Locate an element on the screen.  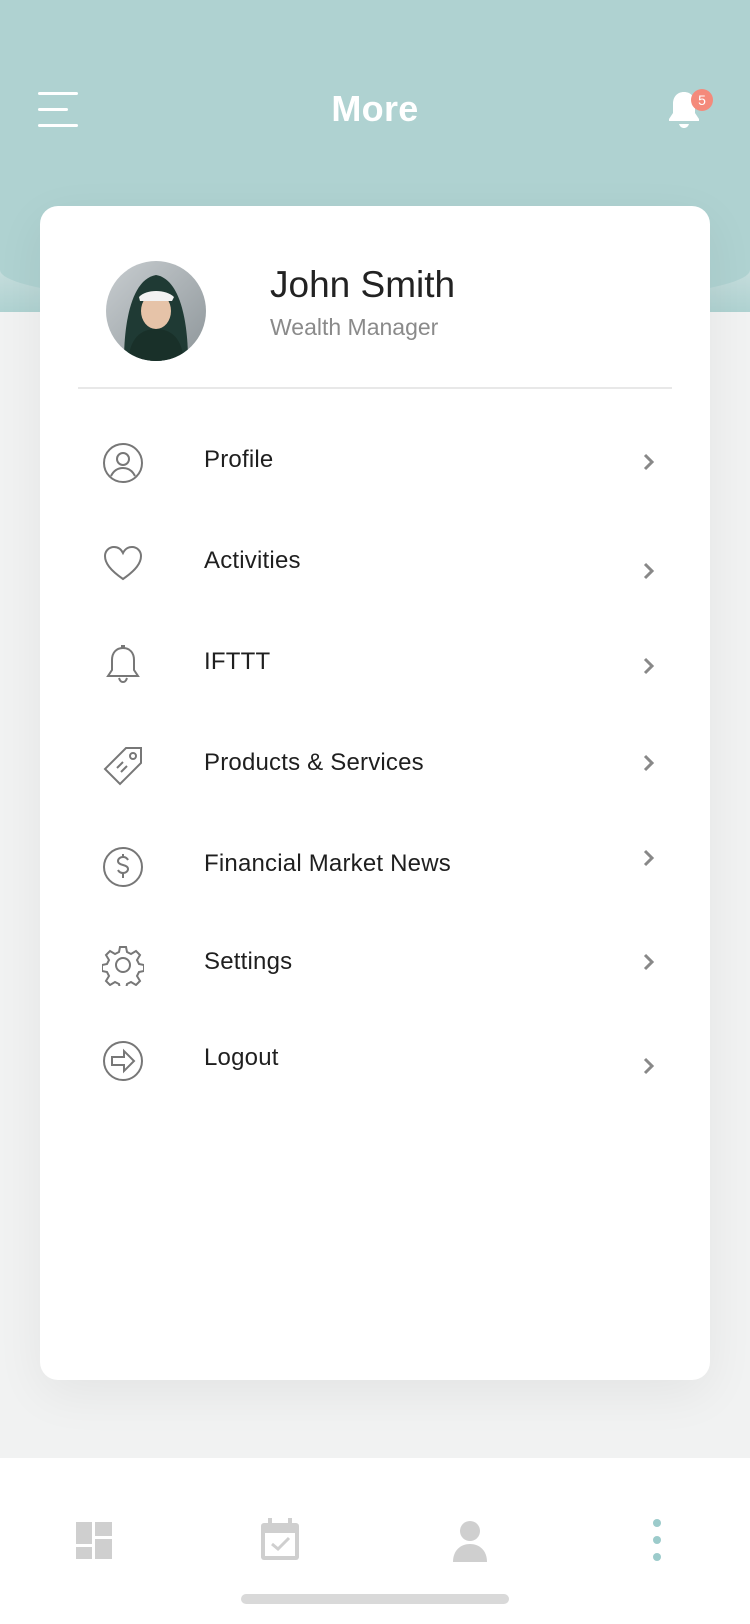
menu-item-settings: Settings is located at coordinates (375, 964).